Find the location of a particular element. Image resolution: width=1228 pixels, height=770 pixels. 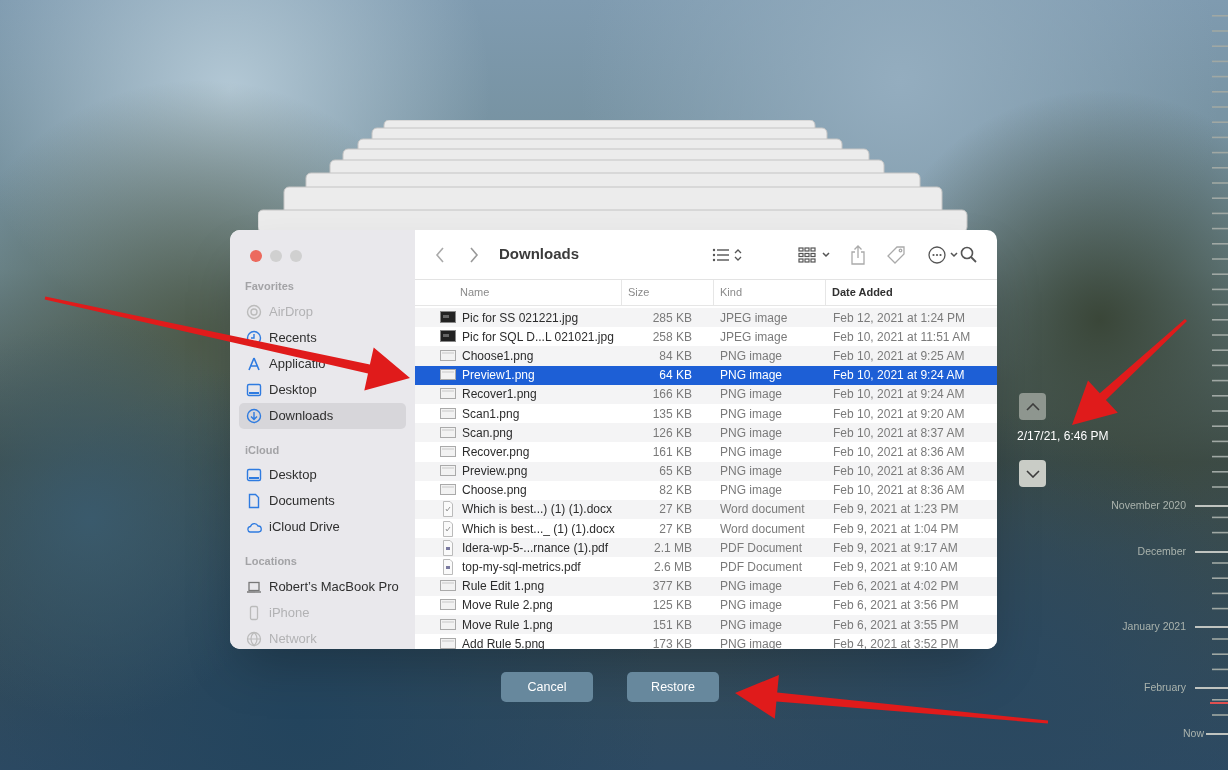

sidebar-item: Downloads is located at coordinates (322, 415).